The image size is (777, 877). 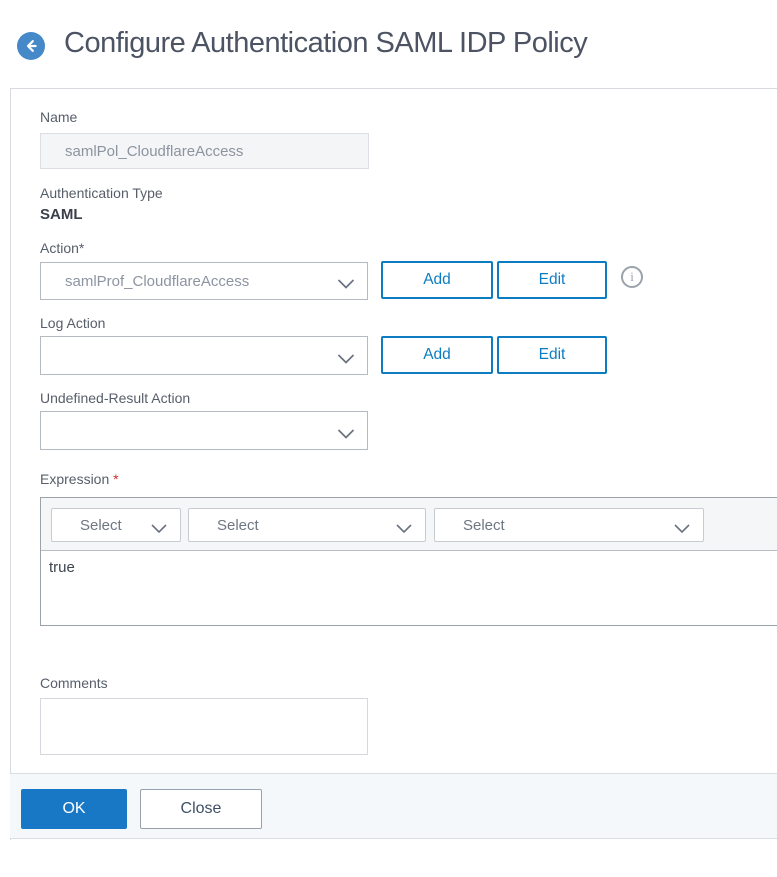 I want to click on expression-select-3-value: Select, so click(x=484, y=525).